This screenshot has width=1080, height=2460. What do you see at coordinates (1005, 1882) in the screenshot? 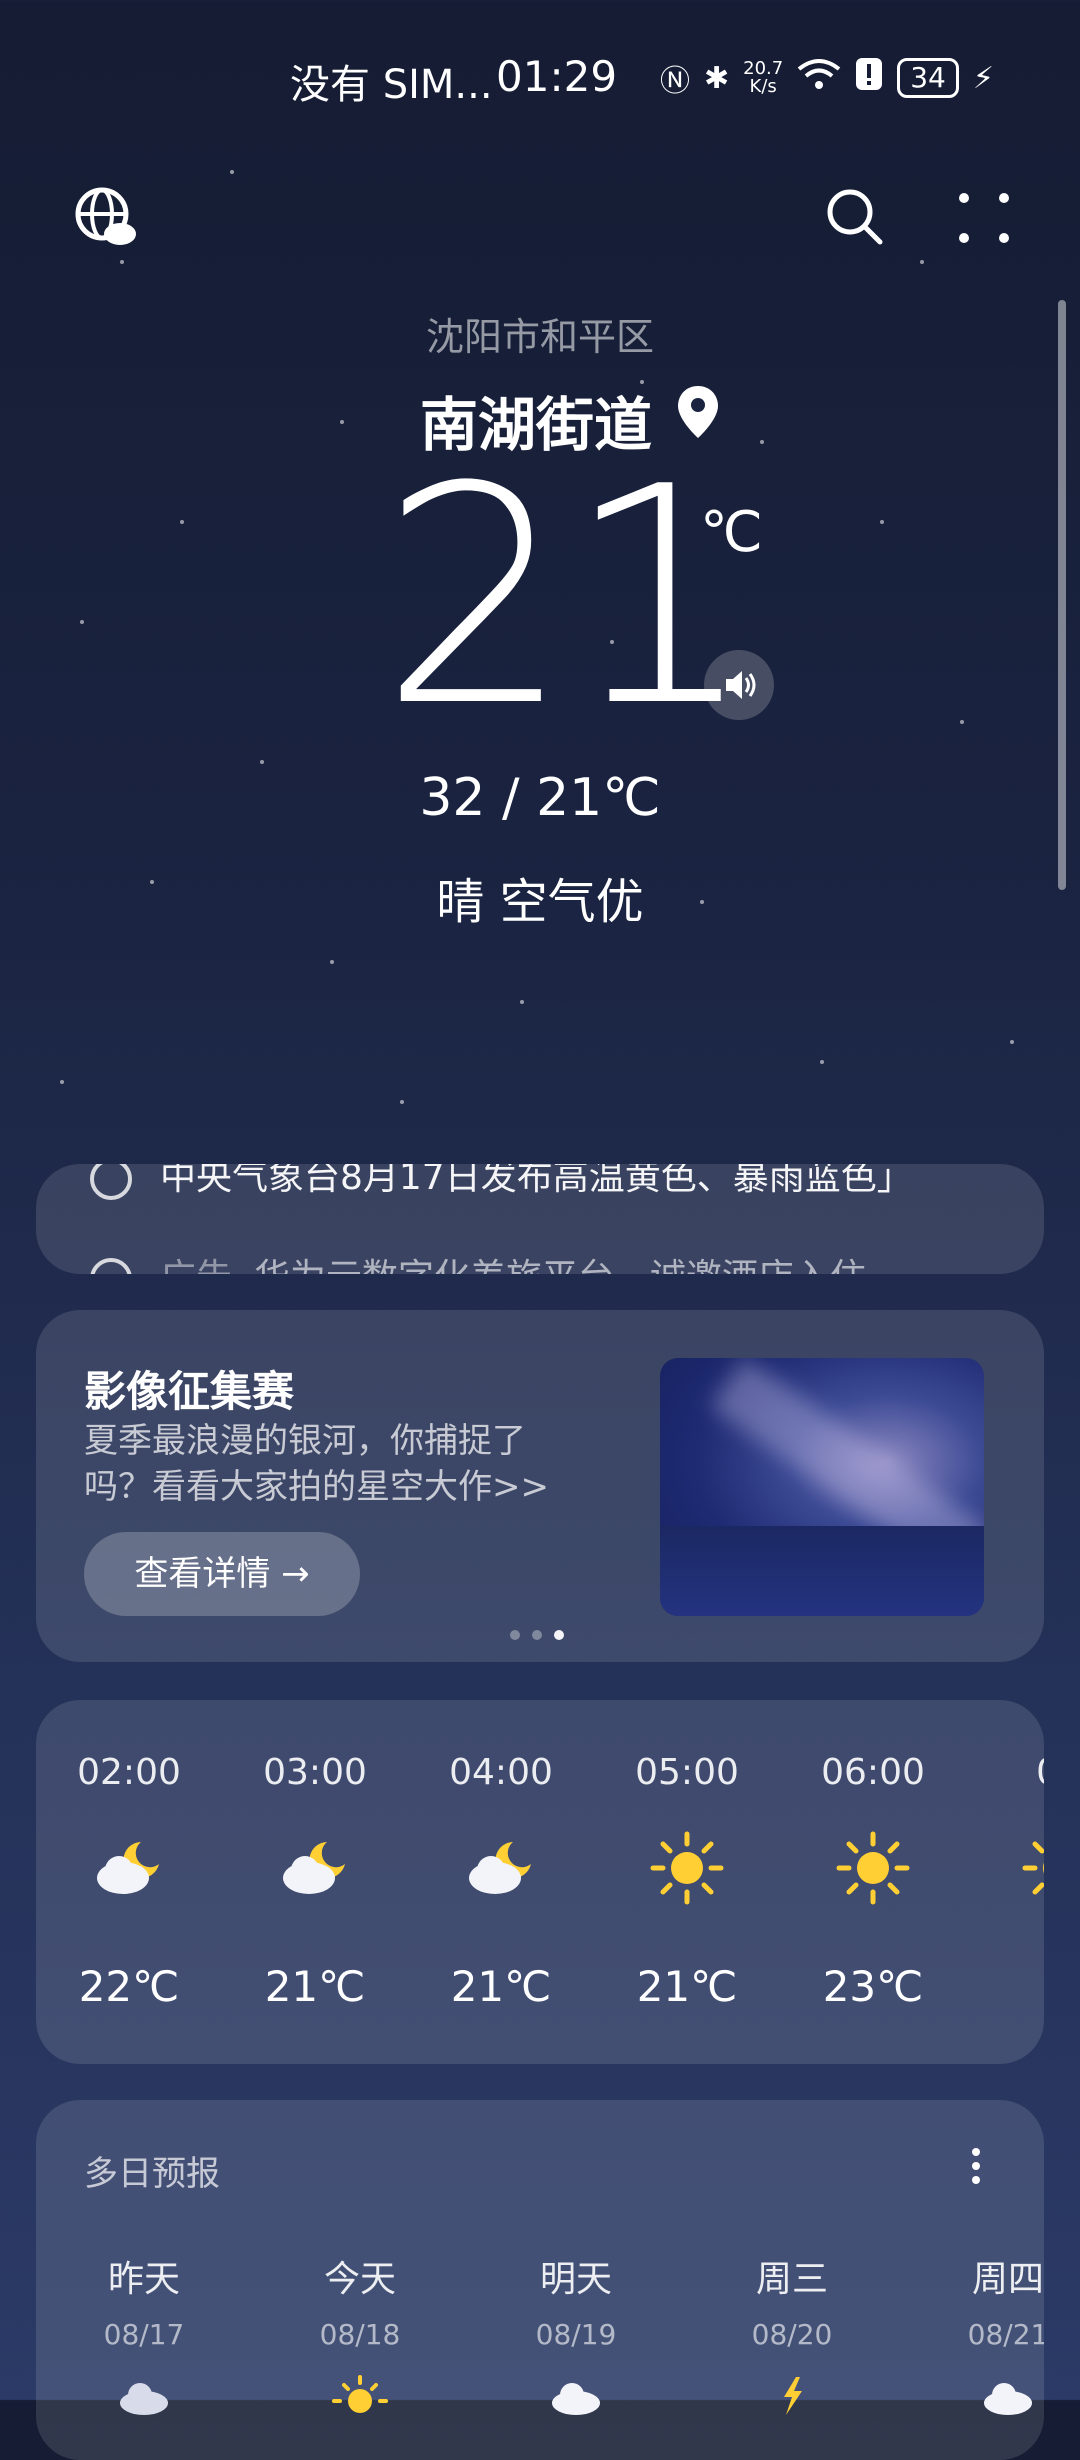
I see `hour-item: 07 2` at bounding box center [1005, 1882].